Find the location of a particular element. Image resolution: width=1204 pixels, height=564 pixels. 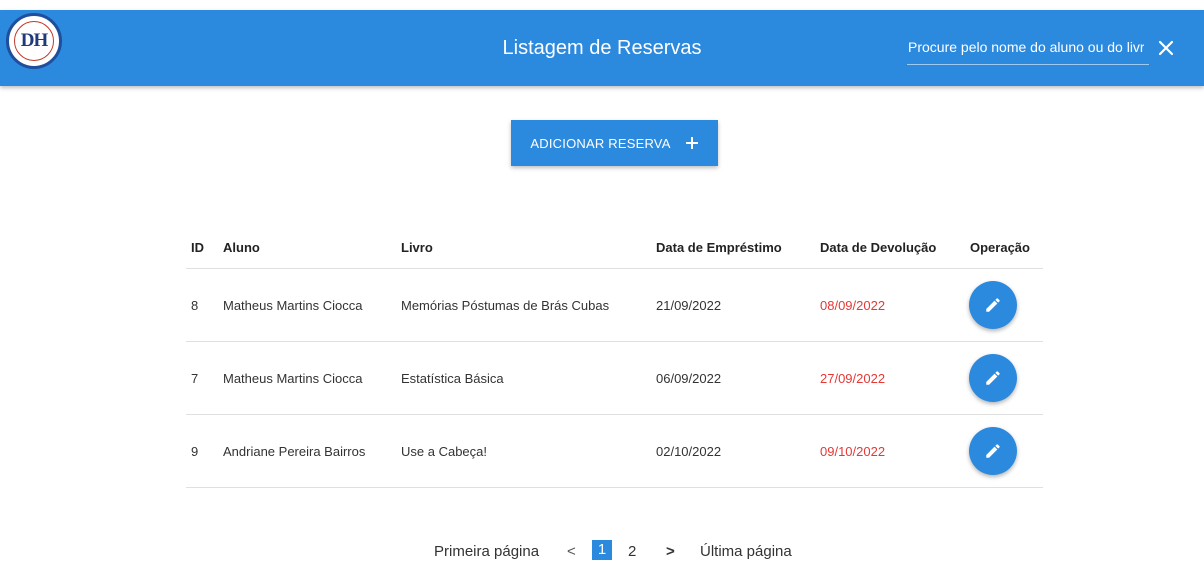

column-header-devolucao: Data de Devolução is located at coordinates (895, 247).